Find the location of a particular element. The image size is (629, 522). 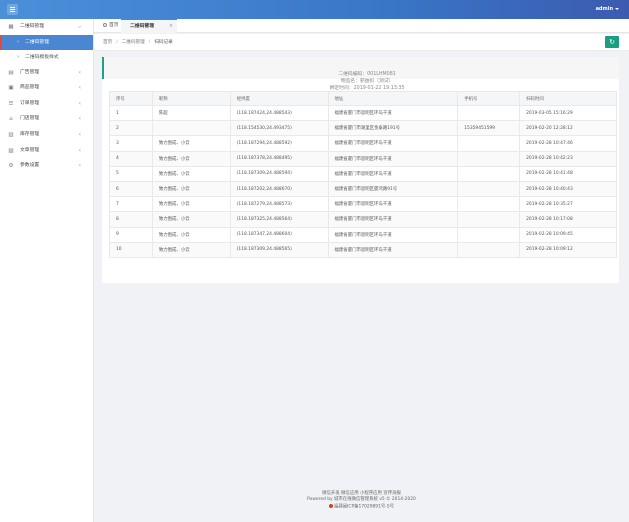

table-cell: 6 is located at coordinates (131, 189).